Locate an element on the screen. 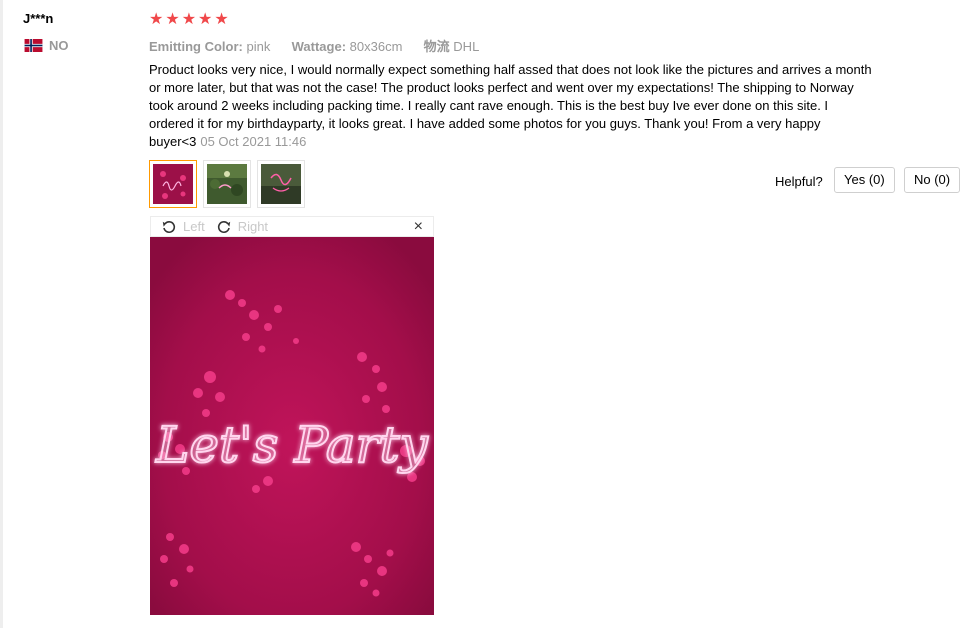 The width and height of the screenshot is (962, 628). norway-flag-icon is located at coordinates (33, 45).